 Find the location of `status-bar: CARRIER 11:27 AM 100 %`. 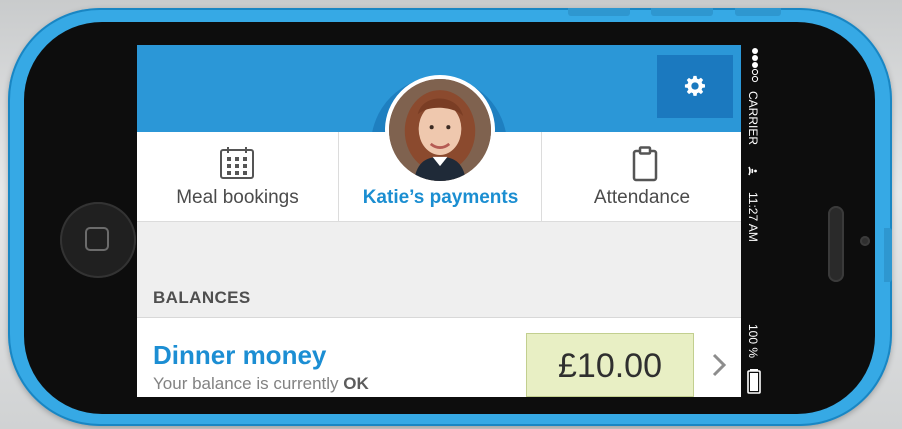

status-bar: CARRIER 11:27 AM 100 % is located at coordinates (754, 221).